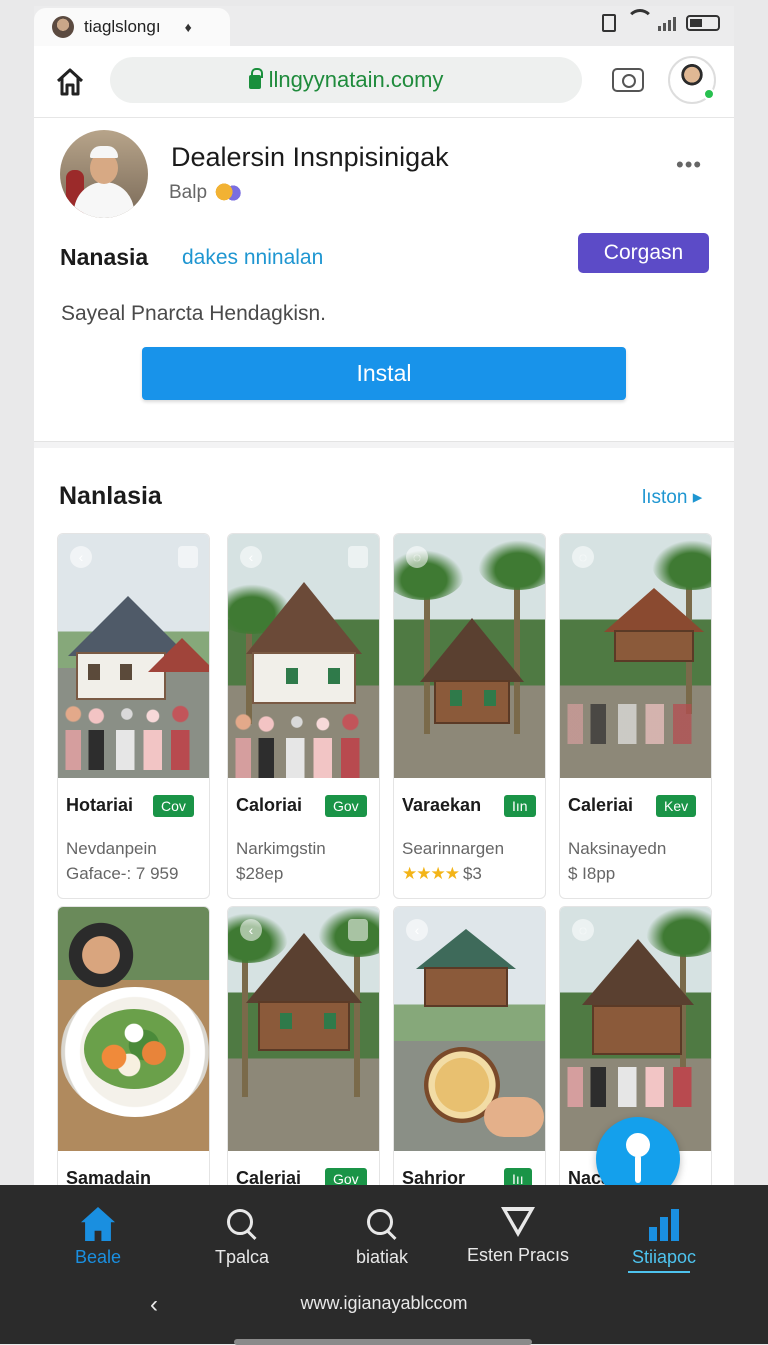 The width and height of the screenshot is (768, 1345). What do you see at coordinates (518, 1255) in the screenshot?
I see `nav-label: Esten Pracıs` at bounding box center [518, 1255].